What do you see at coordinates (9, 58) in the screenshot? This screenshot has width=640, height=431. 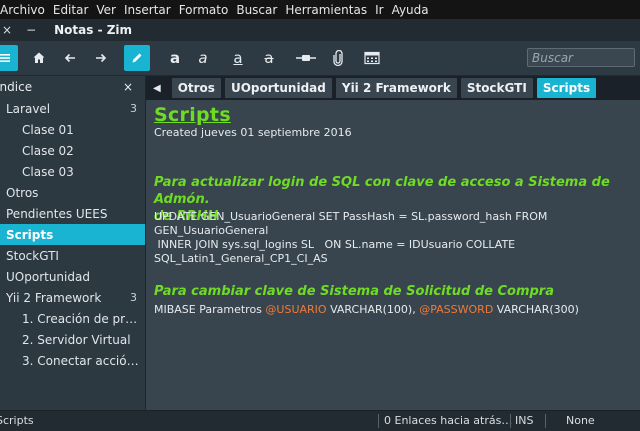 I see `menu-hamburger-icon` at bounding box center [9, 58].